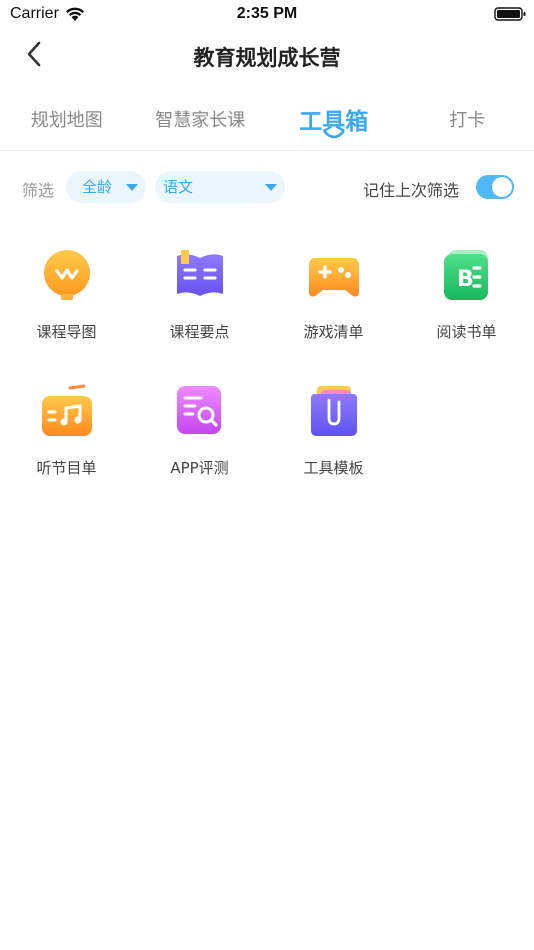  What do you see at coordinates (97, 187) in the screenshot?
I see `age-select-value: 全龄` at bounding box center [97, 187].